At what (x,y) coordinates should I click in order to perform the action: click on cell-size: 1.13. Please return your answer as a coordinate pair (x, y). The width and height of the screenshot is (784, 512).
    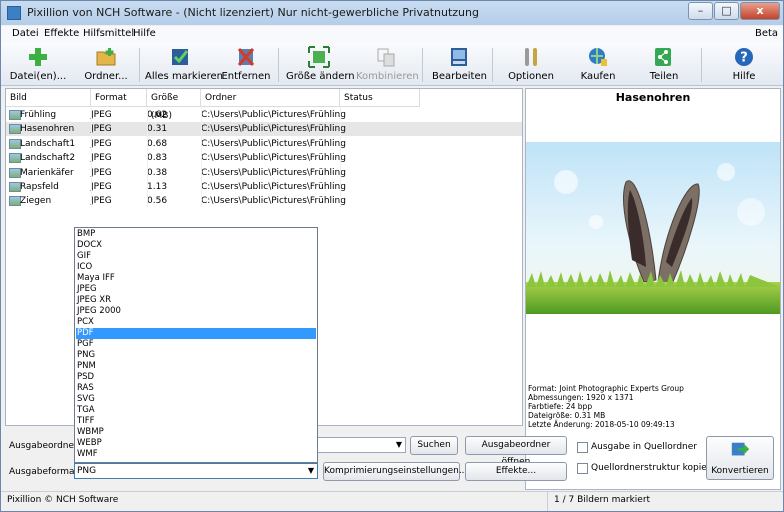
    Looking at the image, I should click on (157, 187).